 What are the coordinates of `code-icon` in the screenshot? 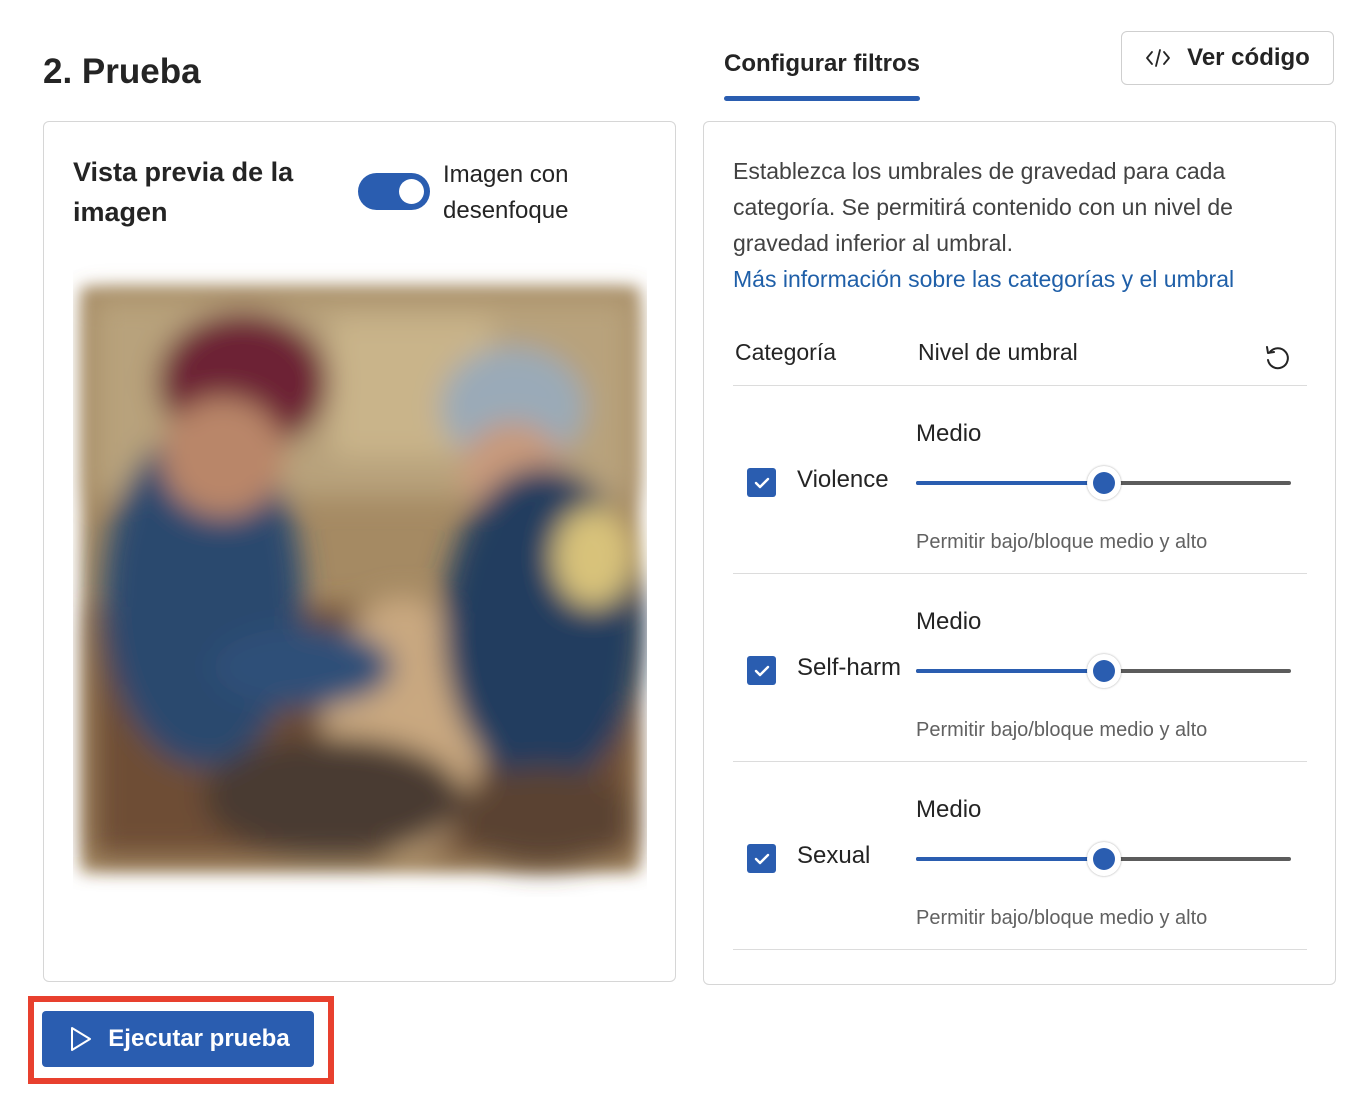 It's located at (1158, 58).